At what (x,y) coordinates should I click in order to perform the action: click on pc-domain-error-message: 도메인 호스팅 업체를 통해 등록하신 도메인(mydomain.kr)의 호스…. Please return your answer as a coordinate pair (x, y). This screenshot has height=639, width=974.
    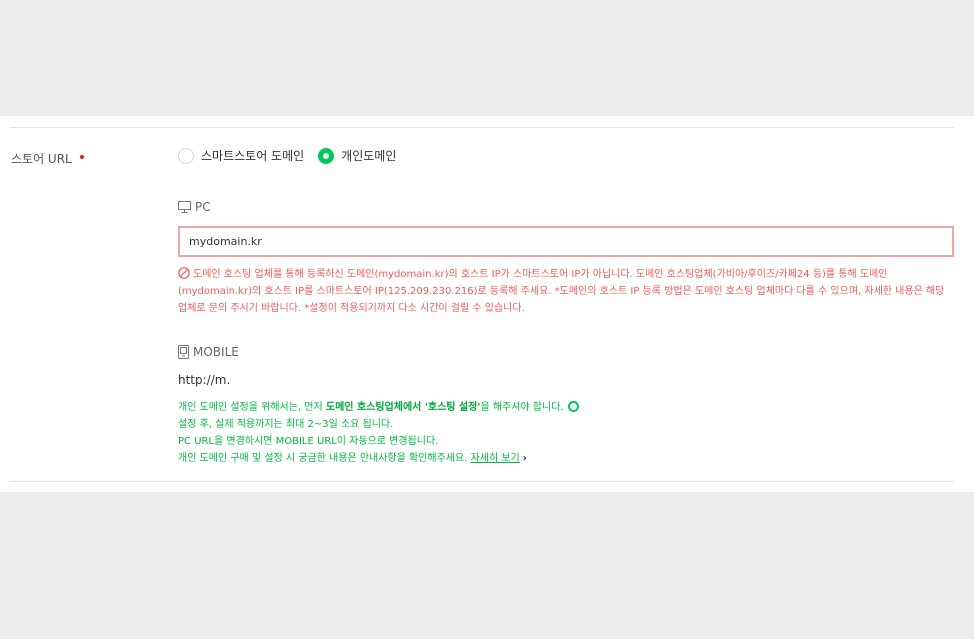
    Looking at the image, I should click on (566, 291).